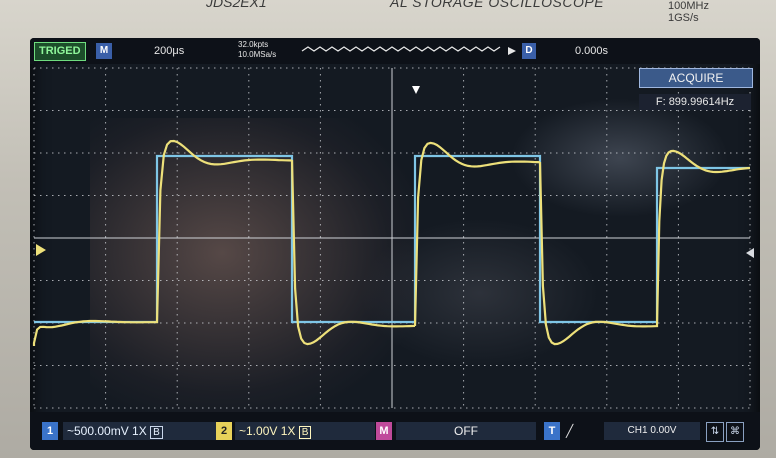 This screenshot has width=776, height=458. I want to click on trigger-level-readout: CH1 0.00V, so click(652, 431).